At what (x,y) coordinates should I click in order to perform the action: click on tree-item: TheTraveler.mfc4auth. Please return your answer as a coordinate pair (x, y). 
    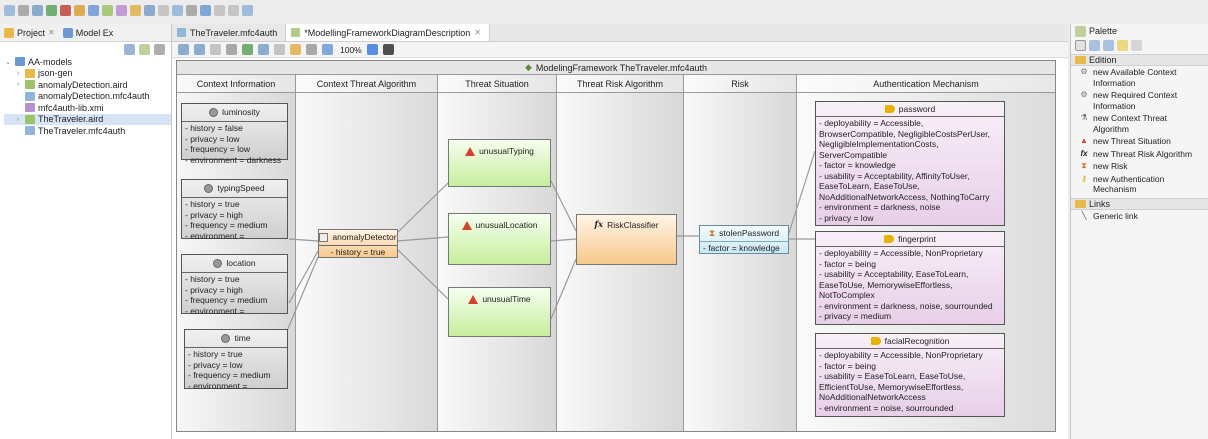
    Looking at the image, I should click on (87, 131).